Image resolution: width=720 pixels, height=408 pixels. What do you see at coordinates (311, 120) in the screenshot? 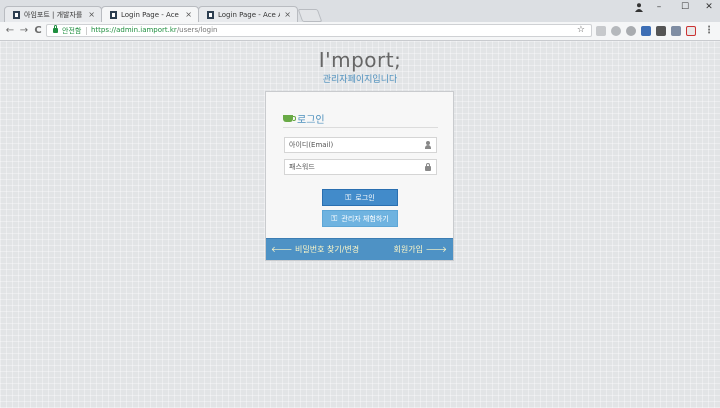
I see `login-title: 로그인` at bounding box center [311, 120].